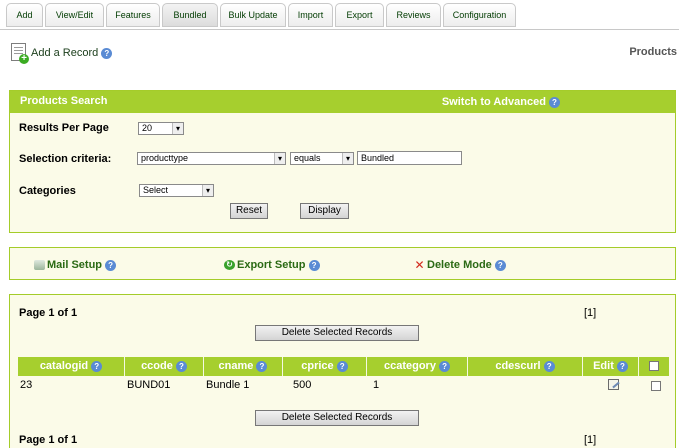 Image resolution: width=679 pixels, height=448 pixels. Describe the element at coordinates (342, 102) in the screenshot. I see `search-panel-header: Products Search Switch to Advanced ?` at that location.